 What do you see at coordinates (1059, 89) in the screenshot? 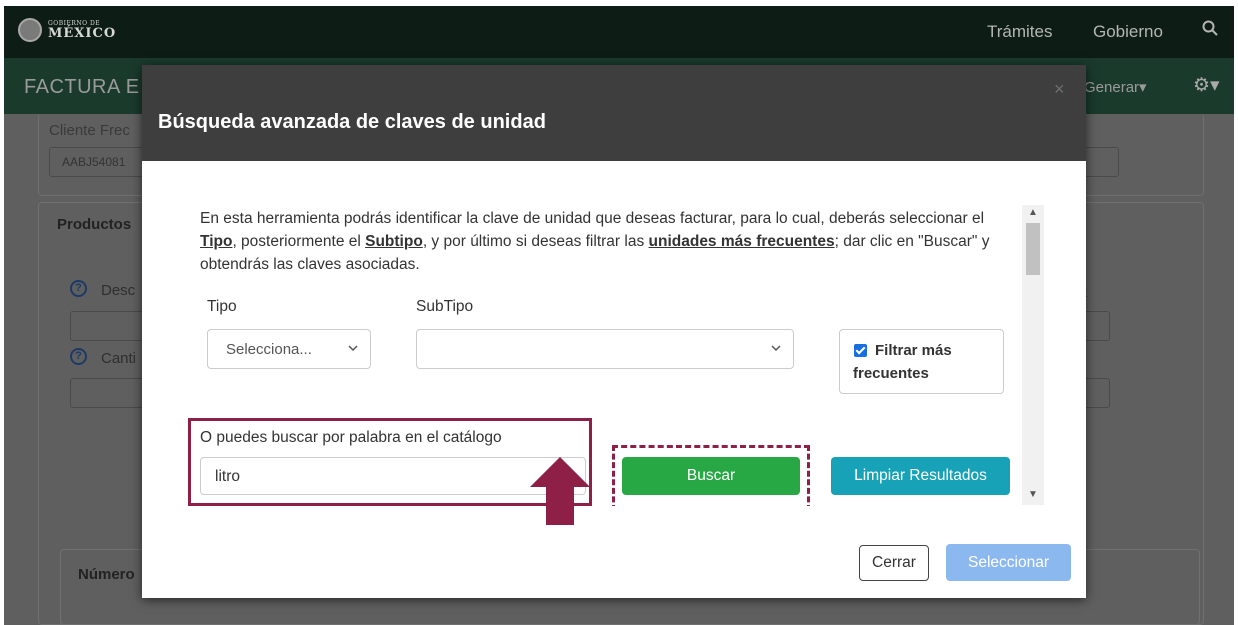
I see `close-icon: ×` at bounding box center [1059, 89].